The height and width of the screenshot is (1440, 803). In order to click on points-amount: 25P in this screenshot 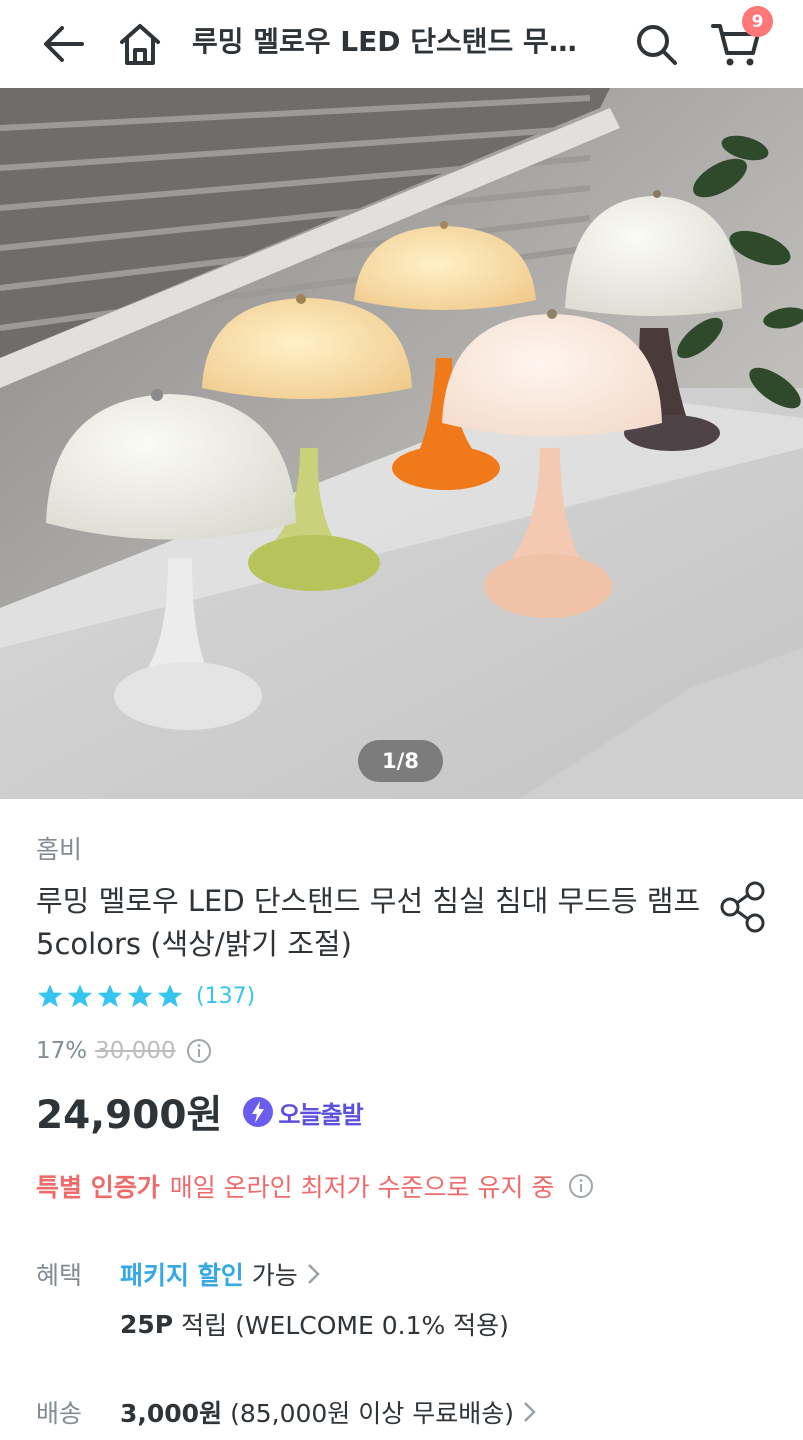, I will do `click(147, 1324)`.